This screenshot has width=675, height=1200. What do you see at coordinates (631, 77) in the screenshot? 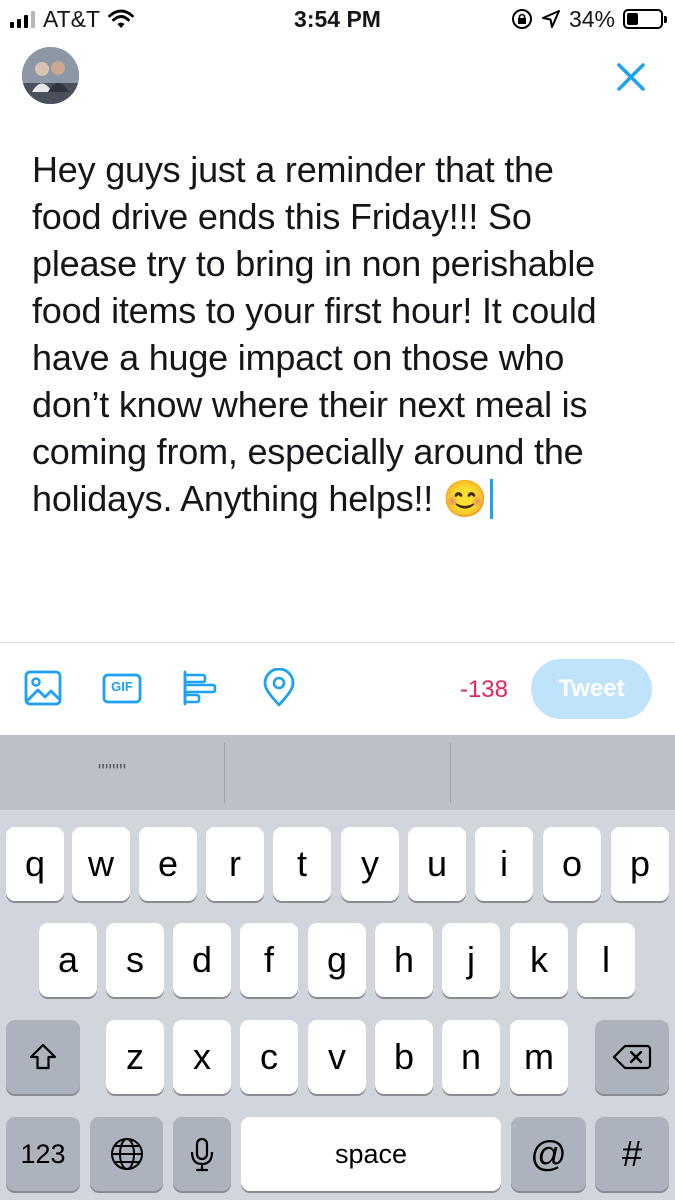
I see `close-icon` at bounding box center [631, 77].